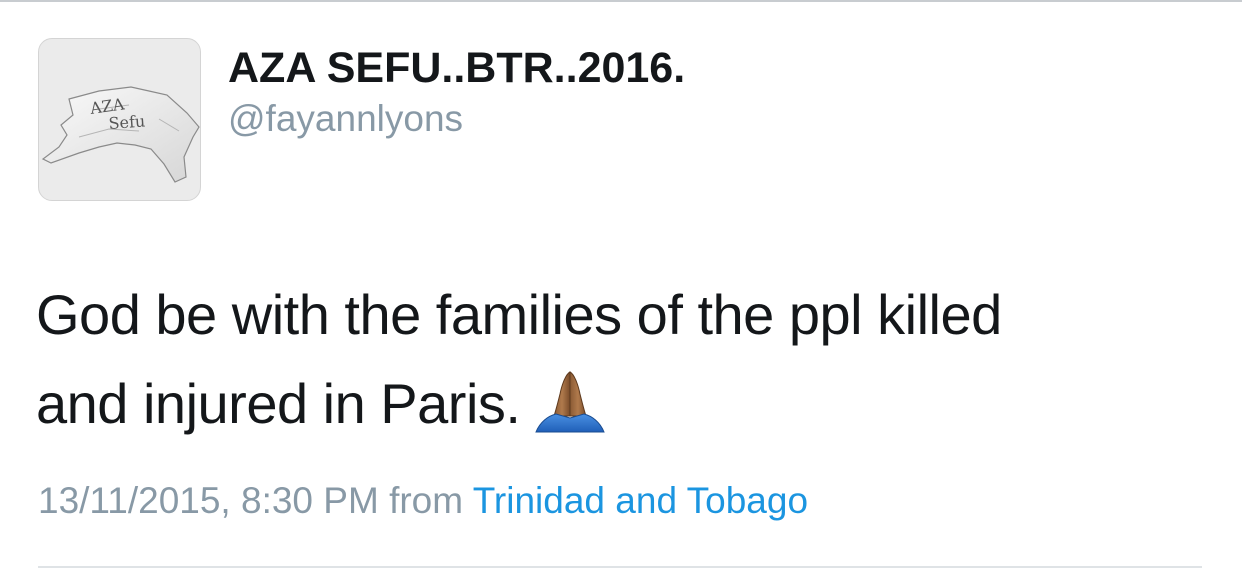 The height and width of the screenshot is (571, 1242). I want to click on avatar-text-sefu: Sefu, so click(127, 122).